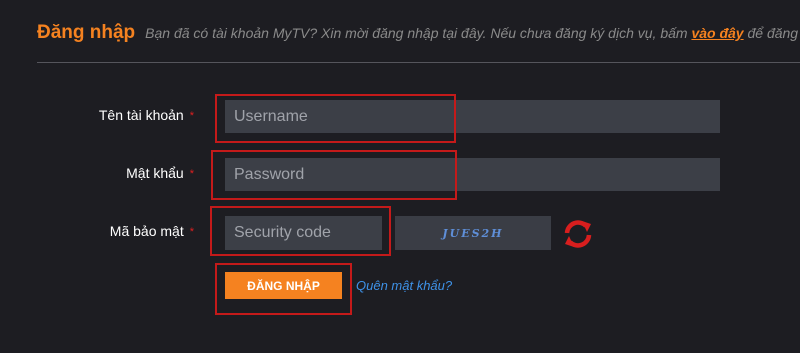 Image resolution: width=800 pixels, height=353 pixels. I want to click on security-code-input, so click(303, 233).